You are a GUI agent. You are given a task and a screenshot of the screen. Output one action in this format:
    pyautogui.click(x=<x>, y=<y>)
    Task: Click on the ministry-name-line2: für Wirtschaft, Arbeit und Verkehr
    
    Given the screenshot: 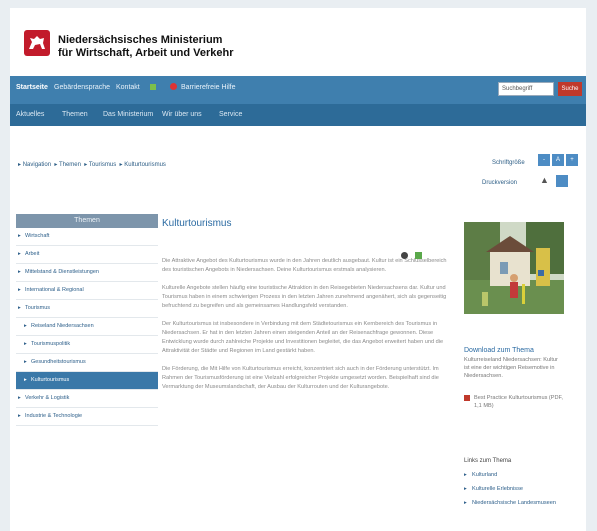 What is the action you would take?
    pyautogui.click(x=146, y=53)
    